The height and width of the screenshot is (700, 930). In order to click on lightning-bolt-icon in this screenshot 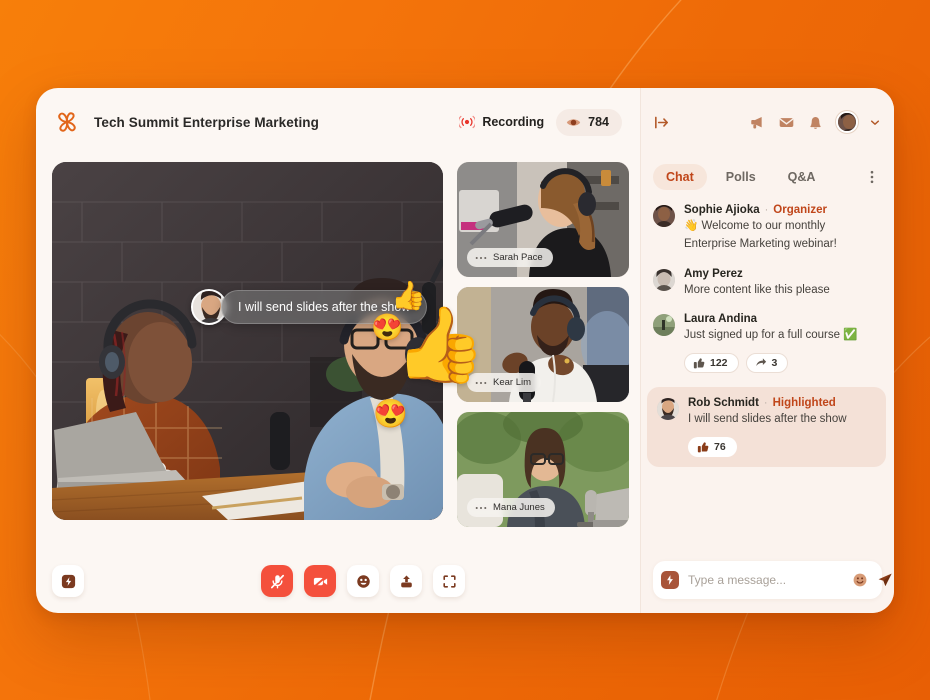, I will do `click(68, 581)`.